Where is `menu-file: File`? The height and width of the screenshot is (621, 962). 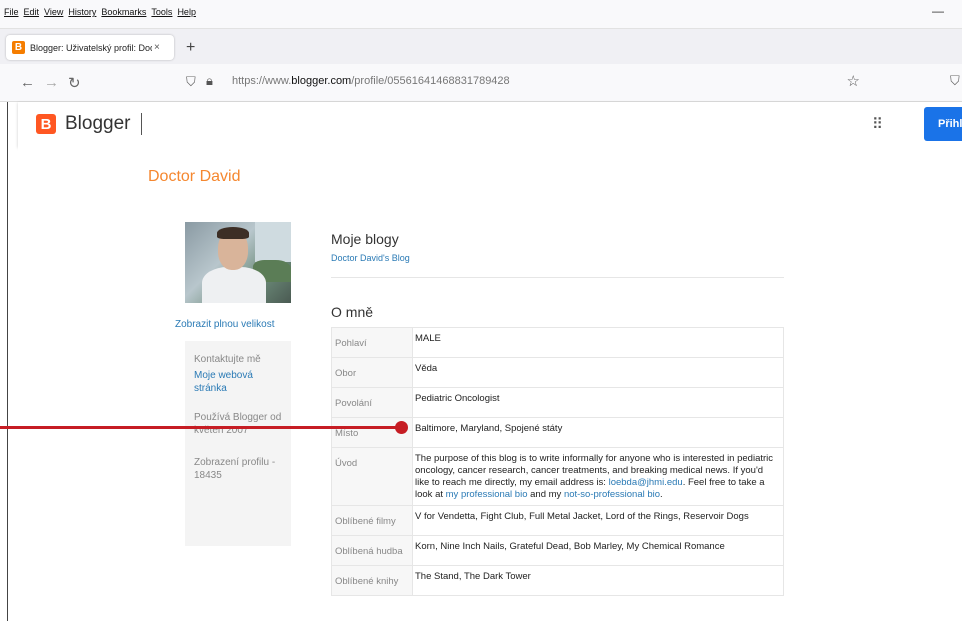
menu-file: File is located at coordinates (11, 12).